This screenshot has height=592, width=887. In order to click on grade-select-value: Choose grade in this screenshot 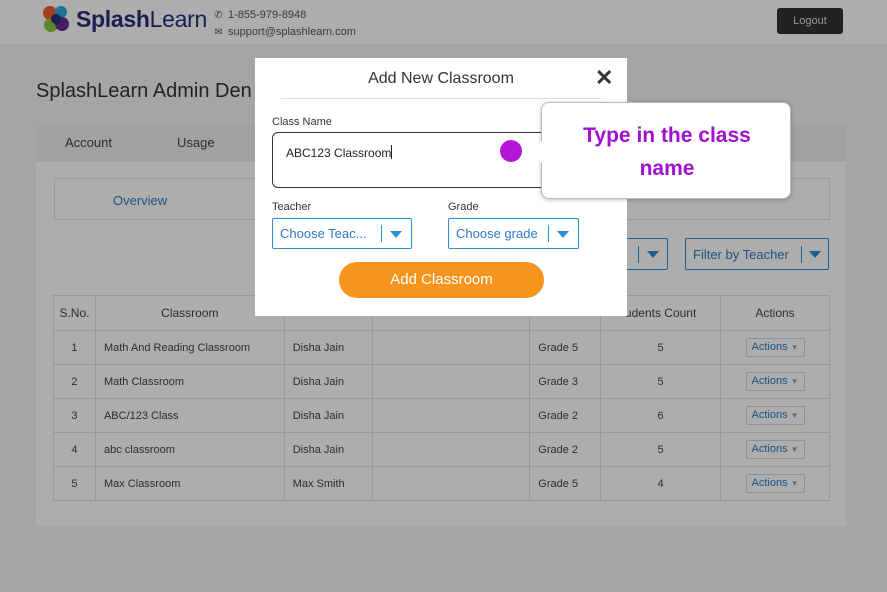, I will do `click(497, 233)`.